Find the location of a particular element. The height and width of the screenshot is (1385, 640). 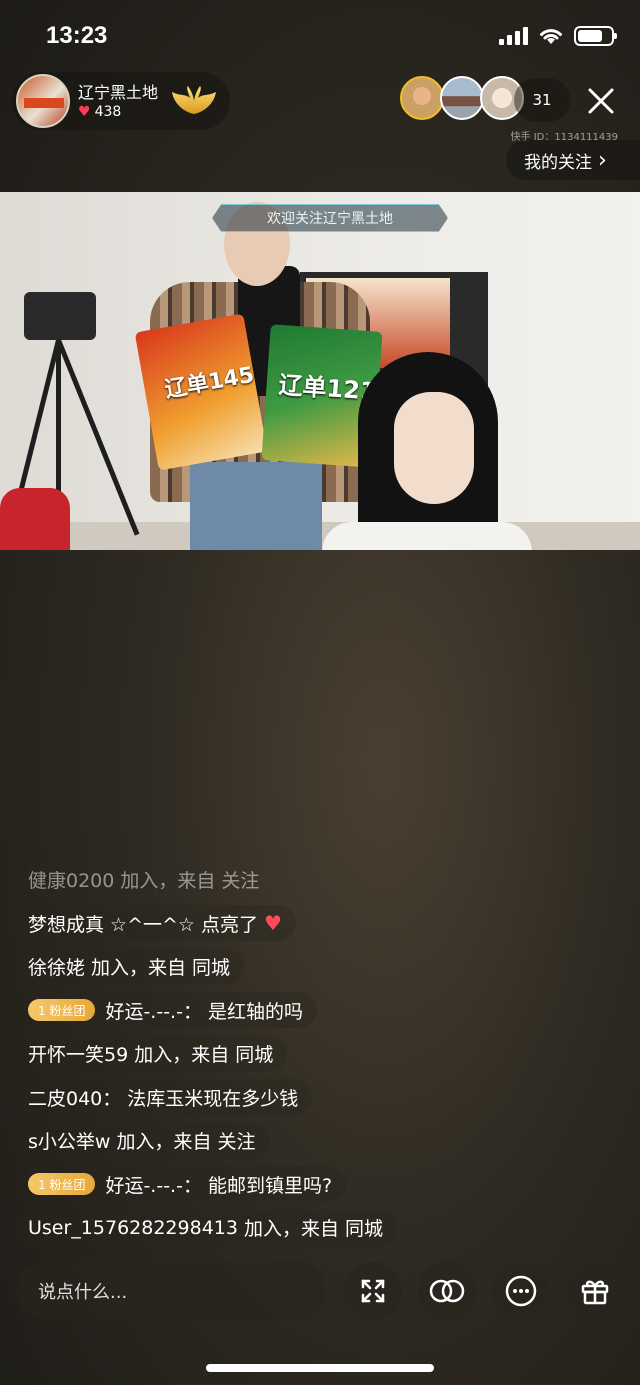

comment-row: 徐徐姥 加入，来自 同城 is located at coordinates (316, 967).